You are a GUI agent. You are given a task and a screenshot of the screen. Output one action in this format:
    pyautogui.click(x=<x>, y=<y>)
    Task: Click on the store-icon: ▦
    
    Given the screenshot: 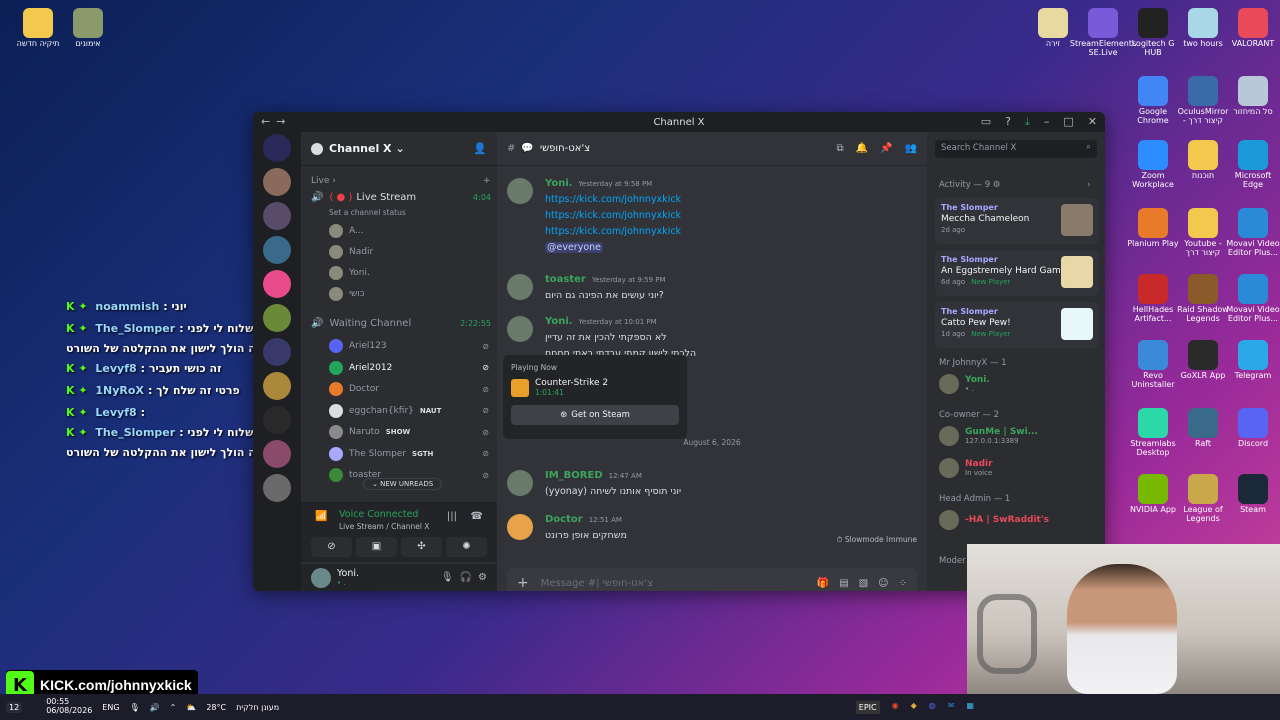 What is the action you would take?
    pyautogui.click(x=970, y=707)
    